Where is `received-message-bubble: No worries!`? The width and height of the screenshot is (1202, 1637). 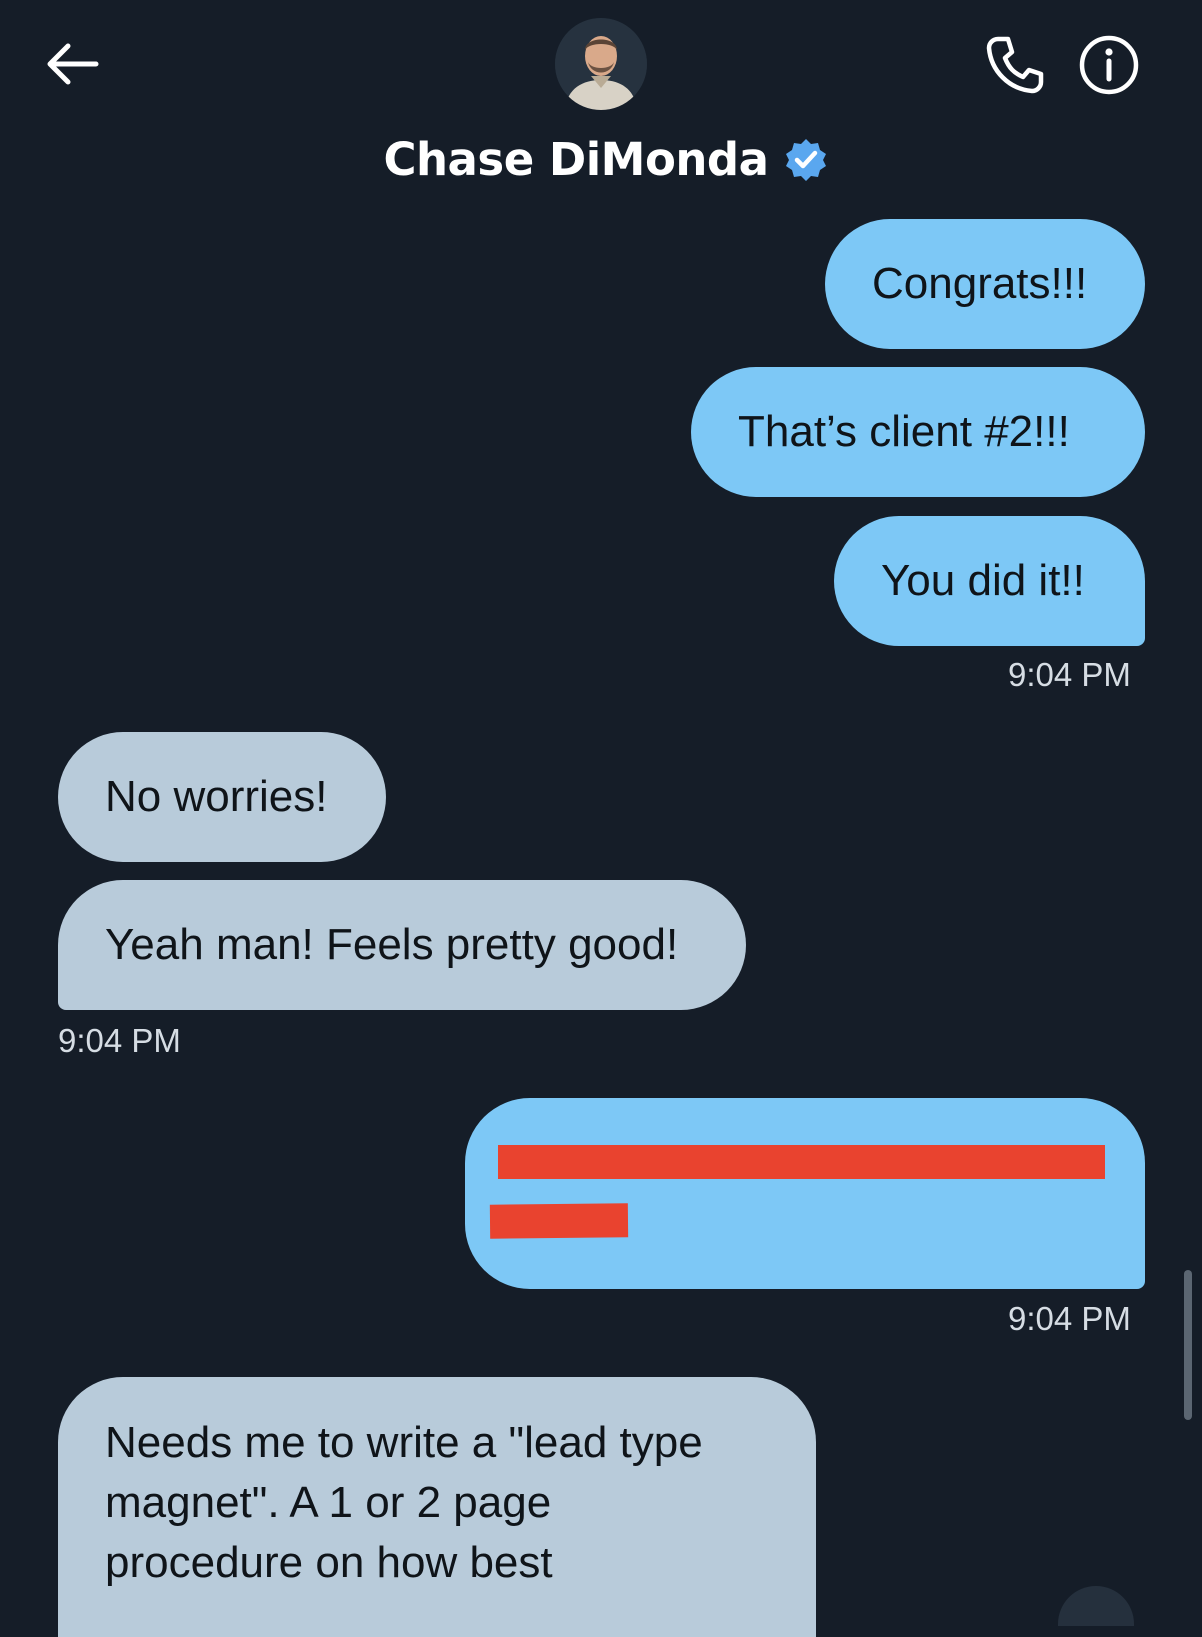
received-message-bubble: No worries! is located at coordinates (222, 797).